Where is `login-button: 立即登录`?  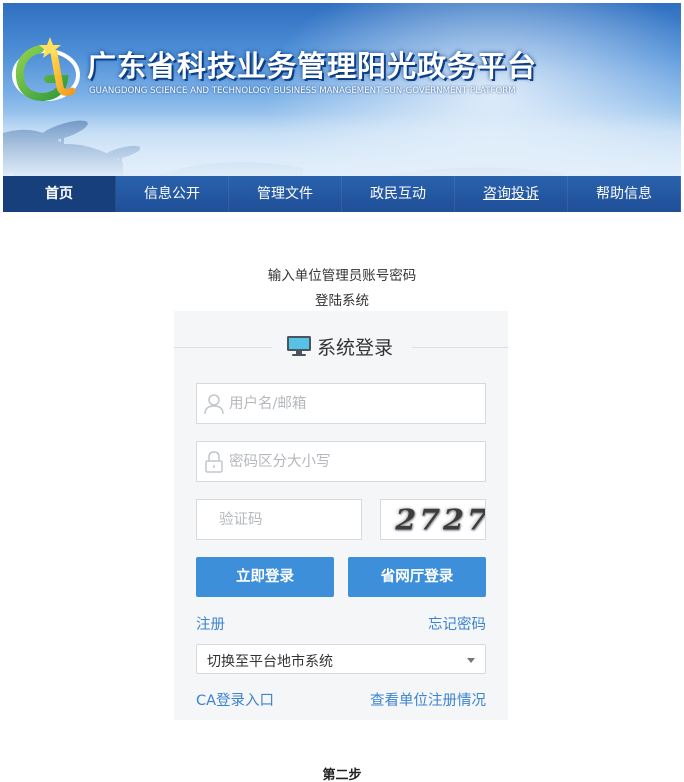
login-button: 立即登录 is located at coordinates (265, 577).